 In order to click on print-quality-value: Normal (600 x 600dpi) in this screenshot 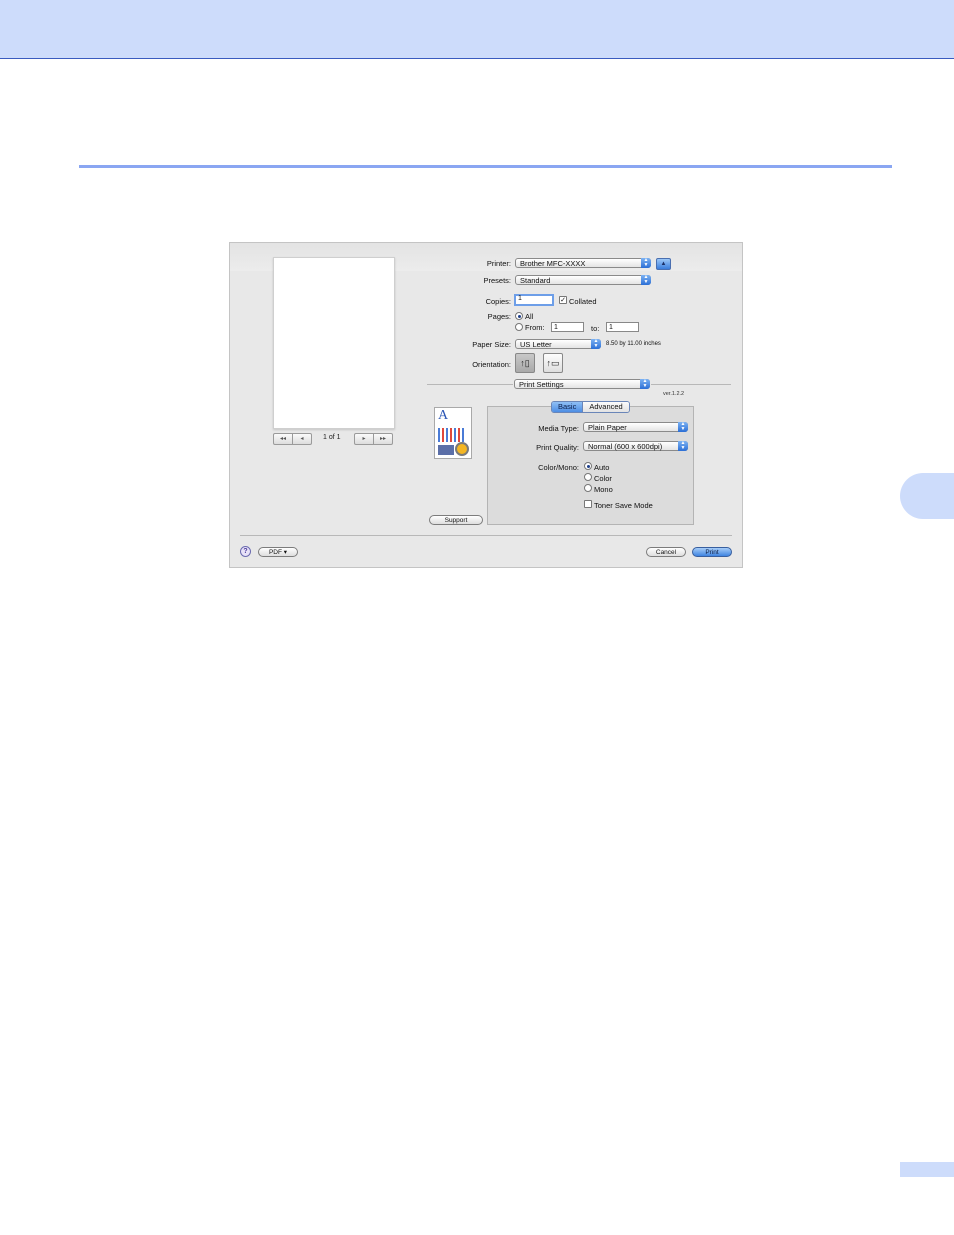, I will do `click(625, 446)`.